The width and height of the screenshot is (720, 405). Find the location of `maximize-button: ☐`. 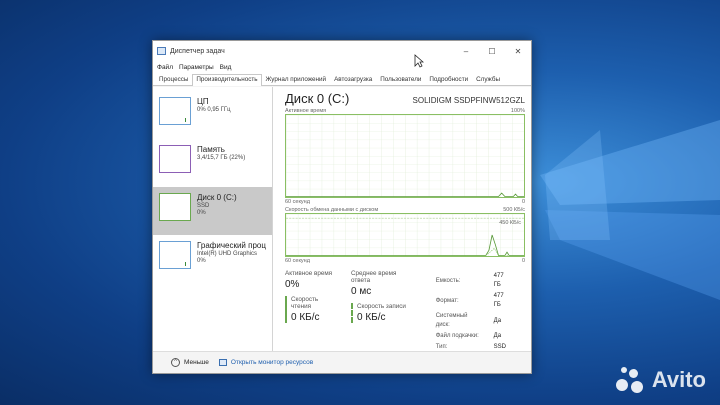

maximize-button: ☐ is located at coordinates (492, 51).